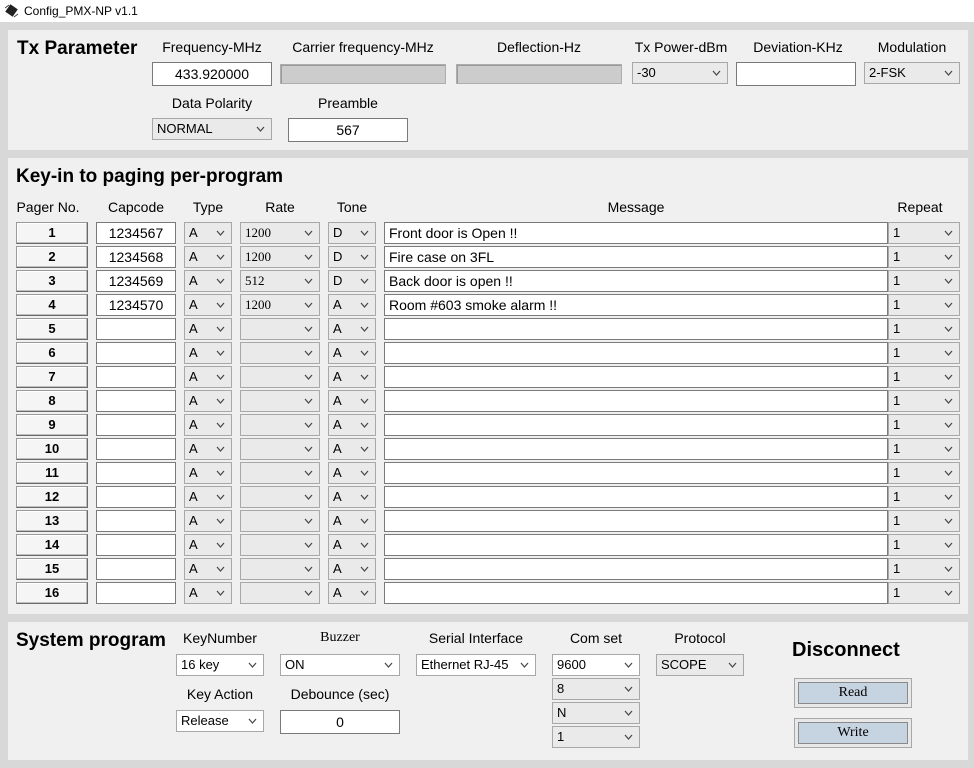 The image size is (974, 768). I want to click on pager-button: 11, so click(52, 473).